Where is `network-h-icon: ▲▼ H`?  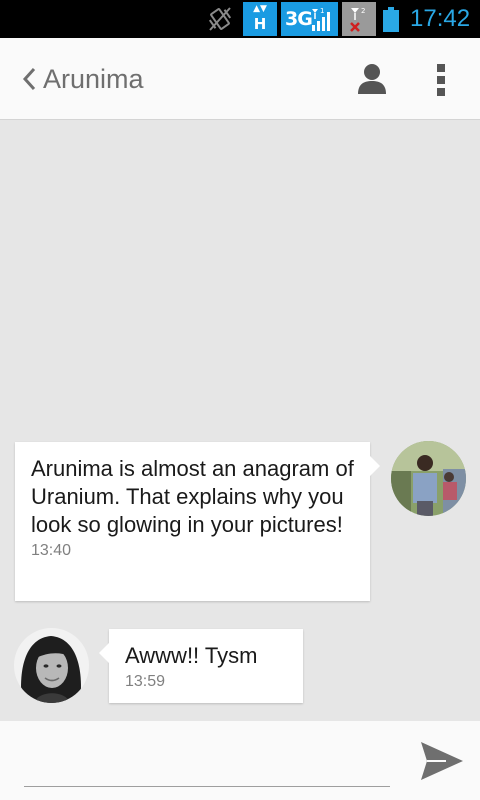 network-h-icon: ▲▼ H is located at coordinates (260, 19).